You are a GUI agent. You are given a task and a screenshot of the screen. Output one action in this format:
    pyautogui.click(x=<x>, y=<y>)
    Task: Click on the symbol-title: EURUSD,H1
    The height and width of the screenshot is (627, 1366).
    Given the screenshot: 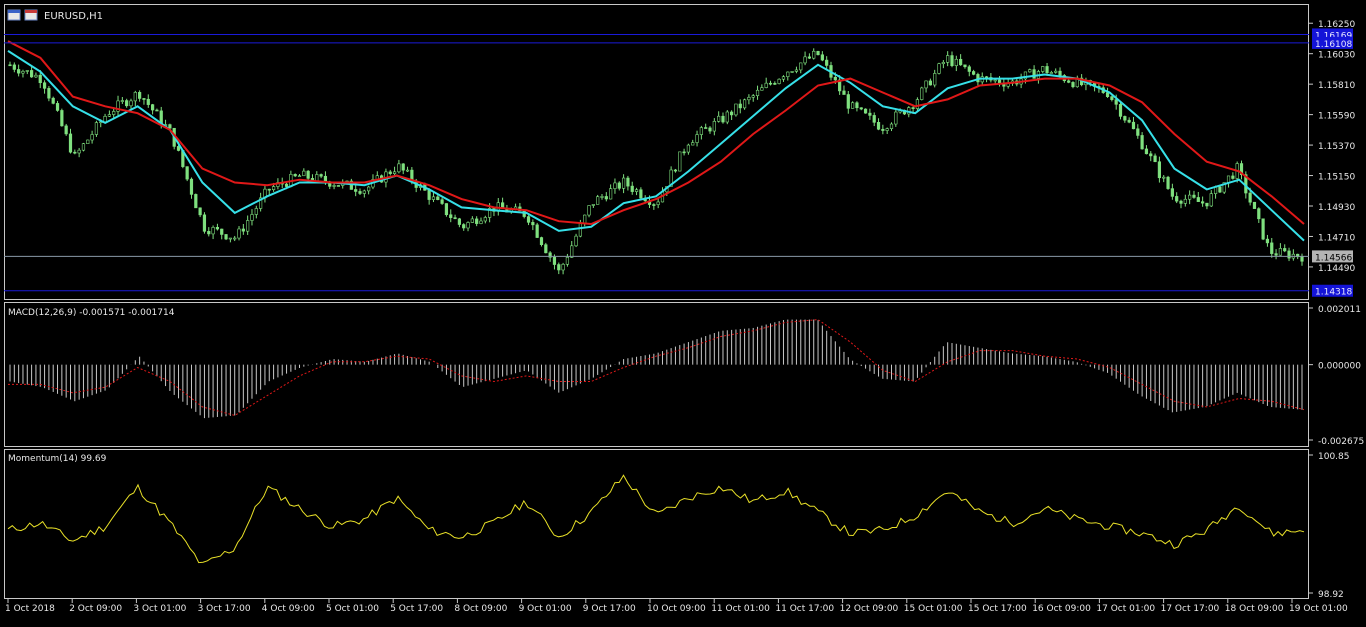 What is the action you would take?
    pyautogui.click(x=73, y=16)
    